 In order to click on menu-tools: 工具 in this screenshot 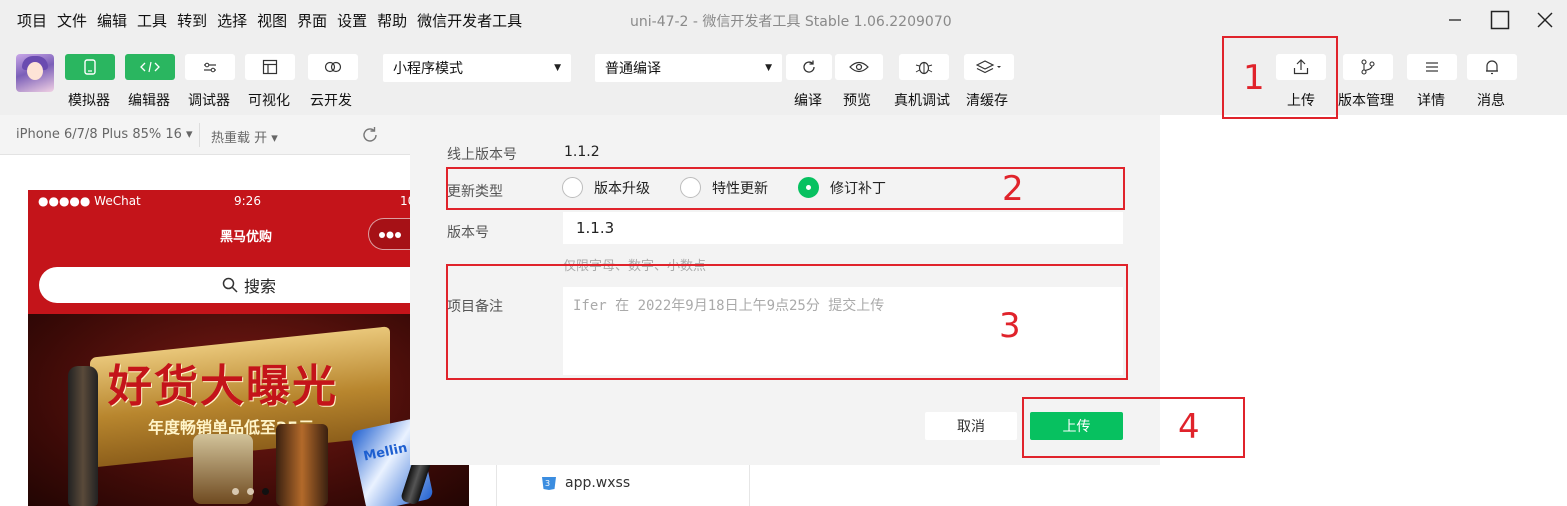, I will do `click(152, 20)`.